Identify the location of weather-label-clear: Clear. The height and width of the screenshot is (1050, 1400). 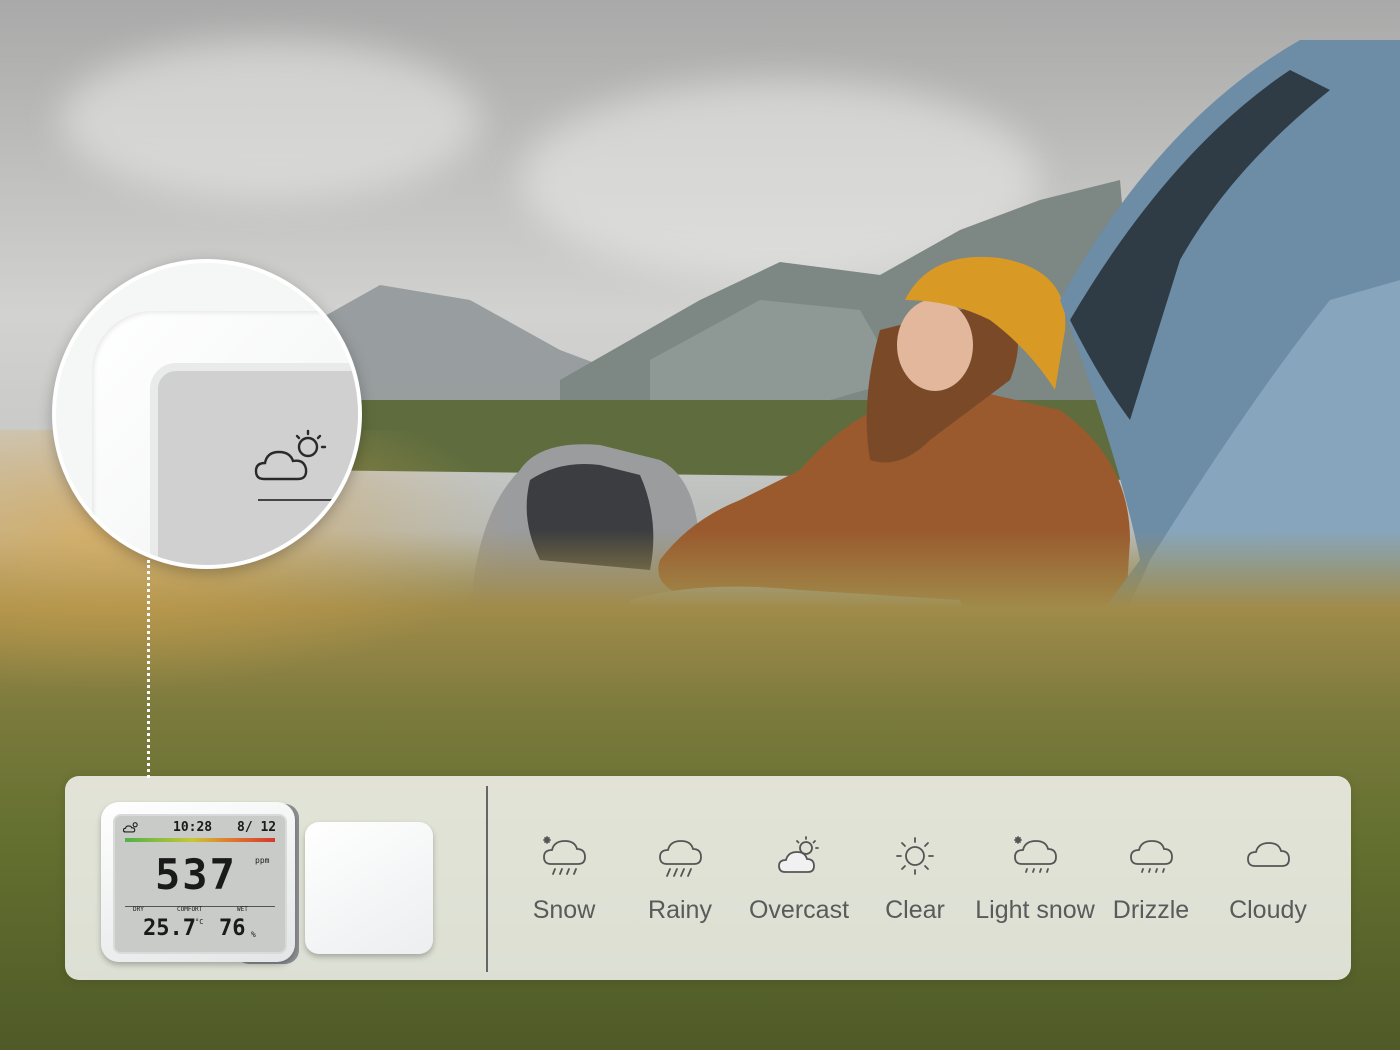
(915, 910).